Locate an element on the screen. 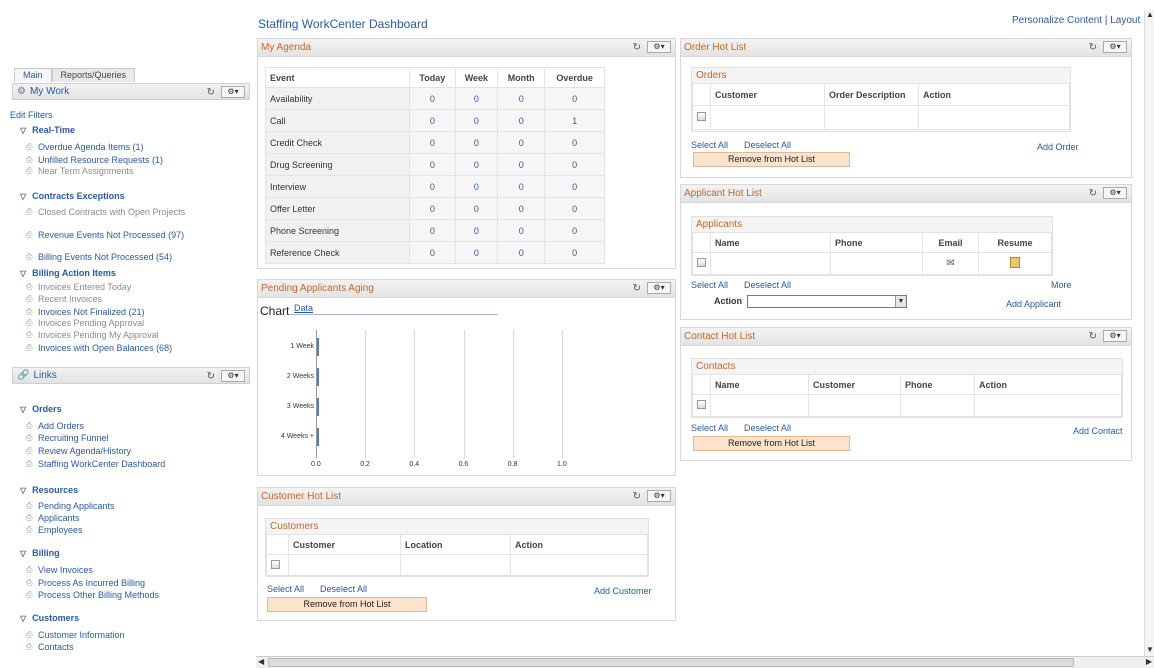  scroll-right-arrow-icon: ▶ is located at coordinates (1149, 661).